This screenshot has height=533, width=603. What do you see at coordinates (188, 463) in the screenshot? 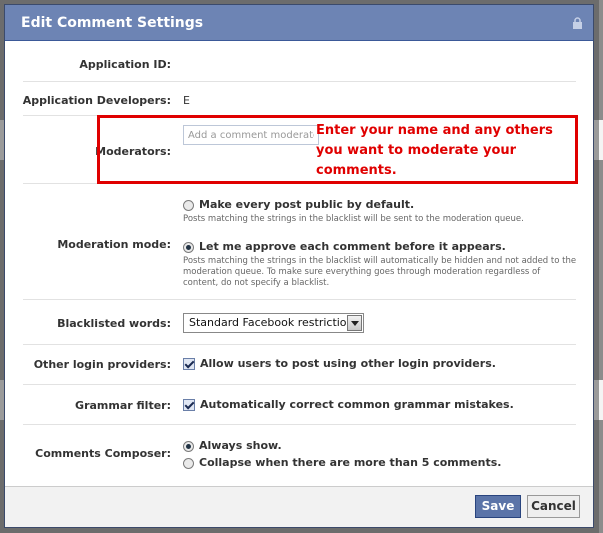
I see `radio-collapse` at bounding box center [188, 463].